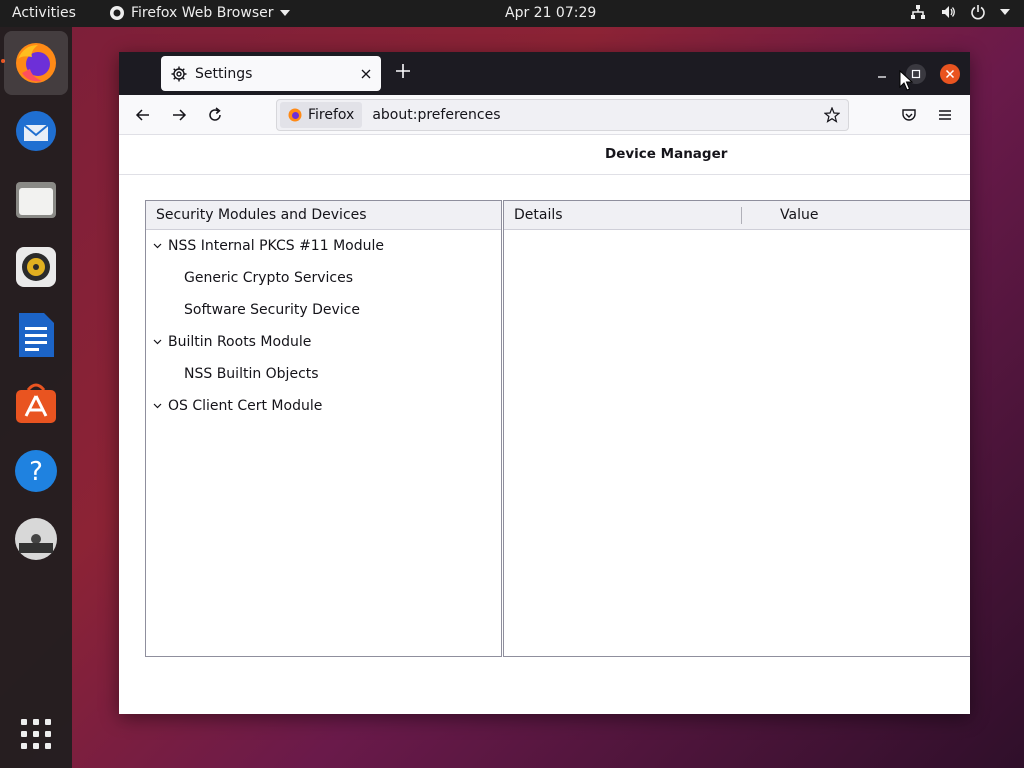 This screenshot has height=768, width=1024. What do you see at coordinates (960, 12) in the screenshot?
I see `system-menu` at bounding box center [960, 12].